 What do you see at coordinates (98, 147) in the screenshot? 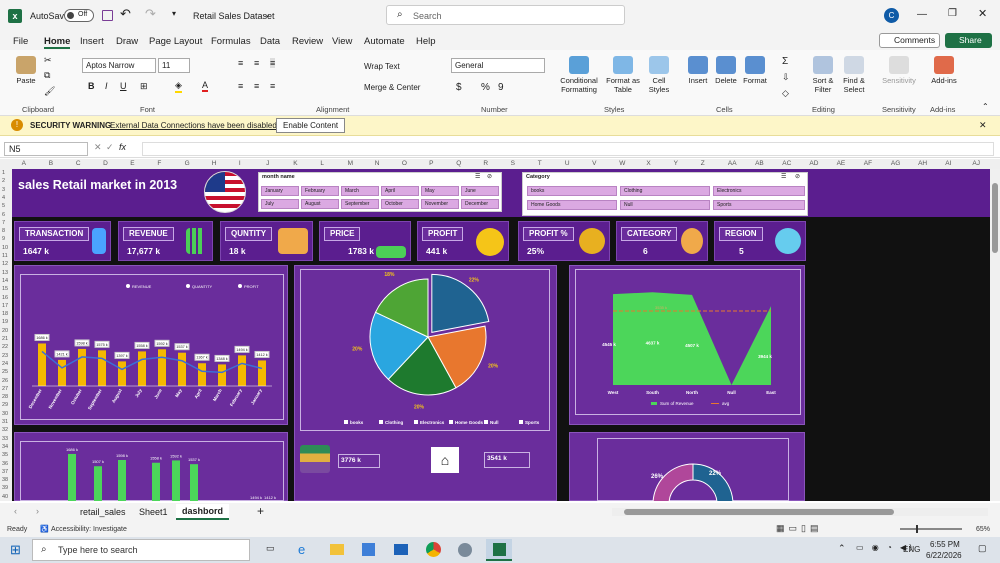
I see `cancel-formula-icon: ✕` at bounding box center [98, 147].